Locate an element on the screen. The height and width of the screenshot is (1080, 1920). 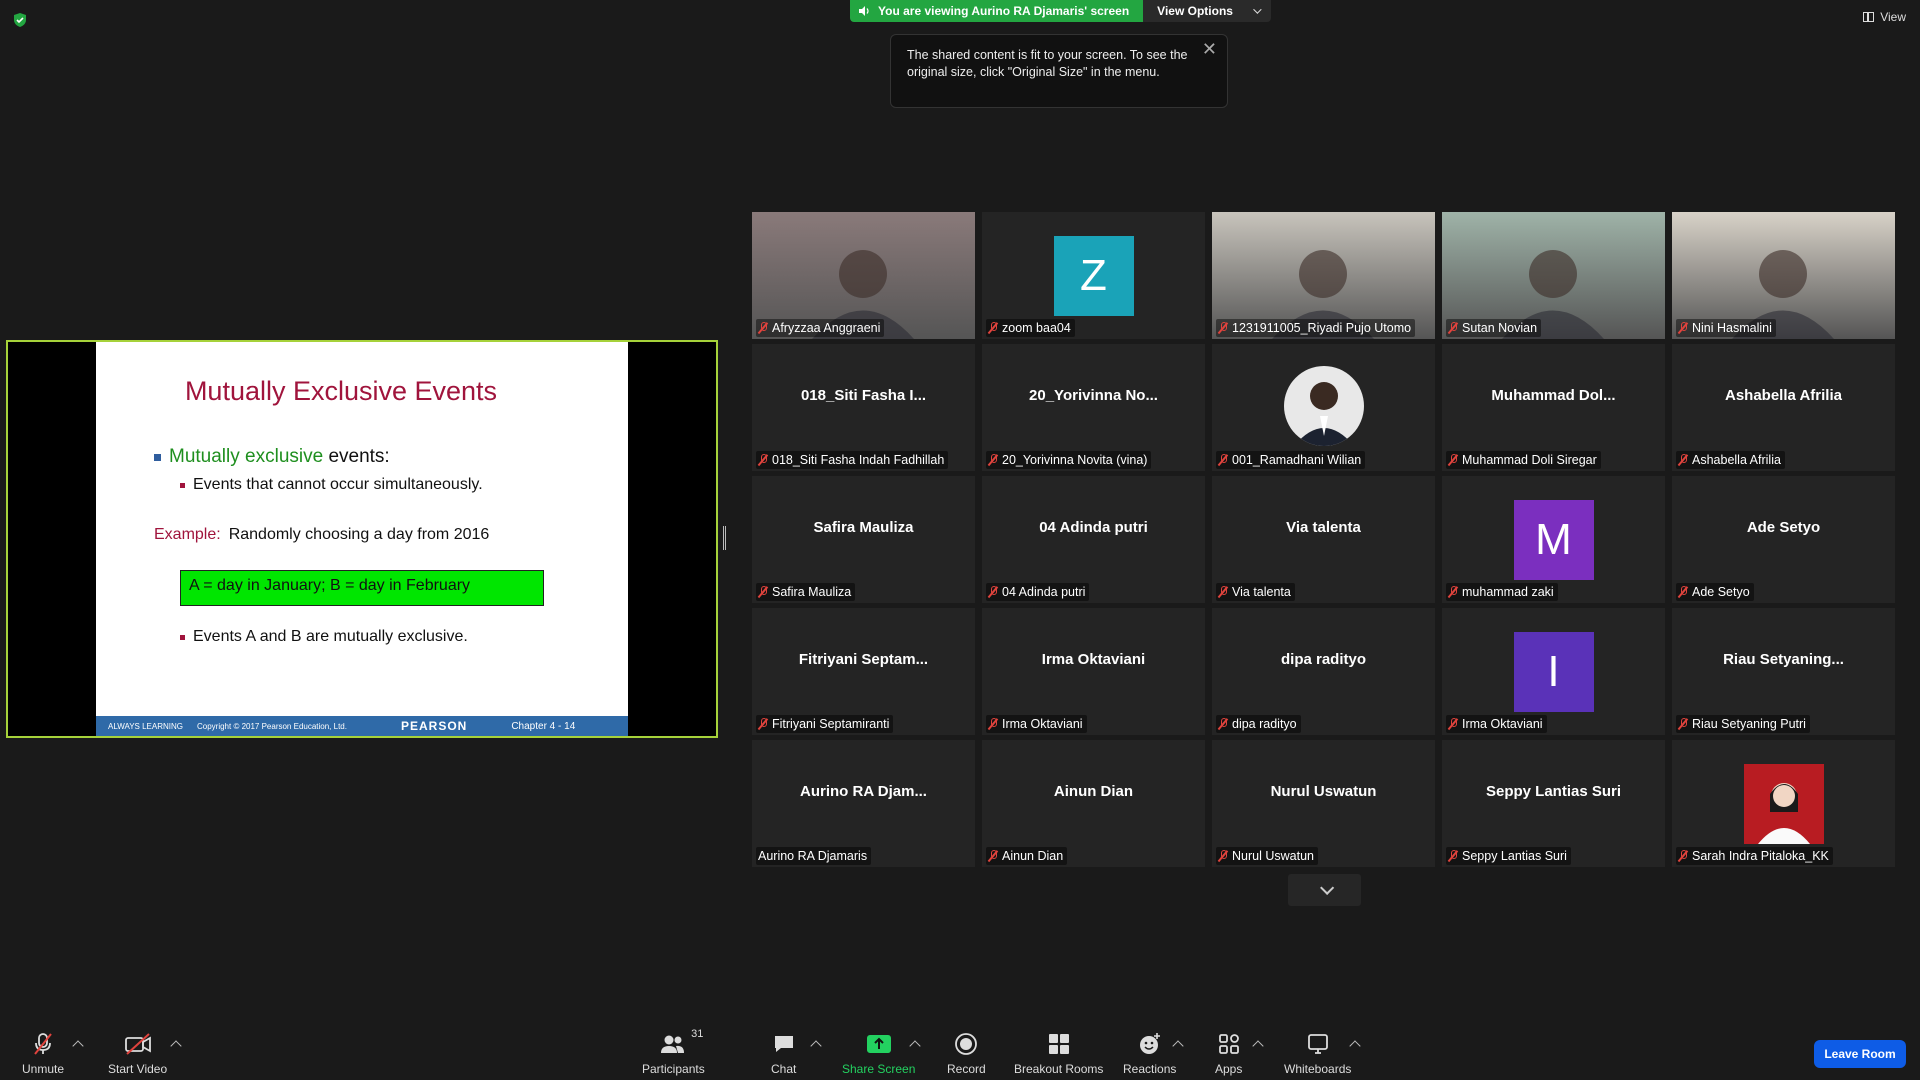
participant-tile: Ainun Dian Ainun Dian is located at coordinates (1093, 803).